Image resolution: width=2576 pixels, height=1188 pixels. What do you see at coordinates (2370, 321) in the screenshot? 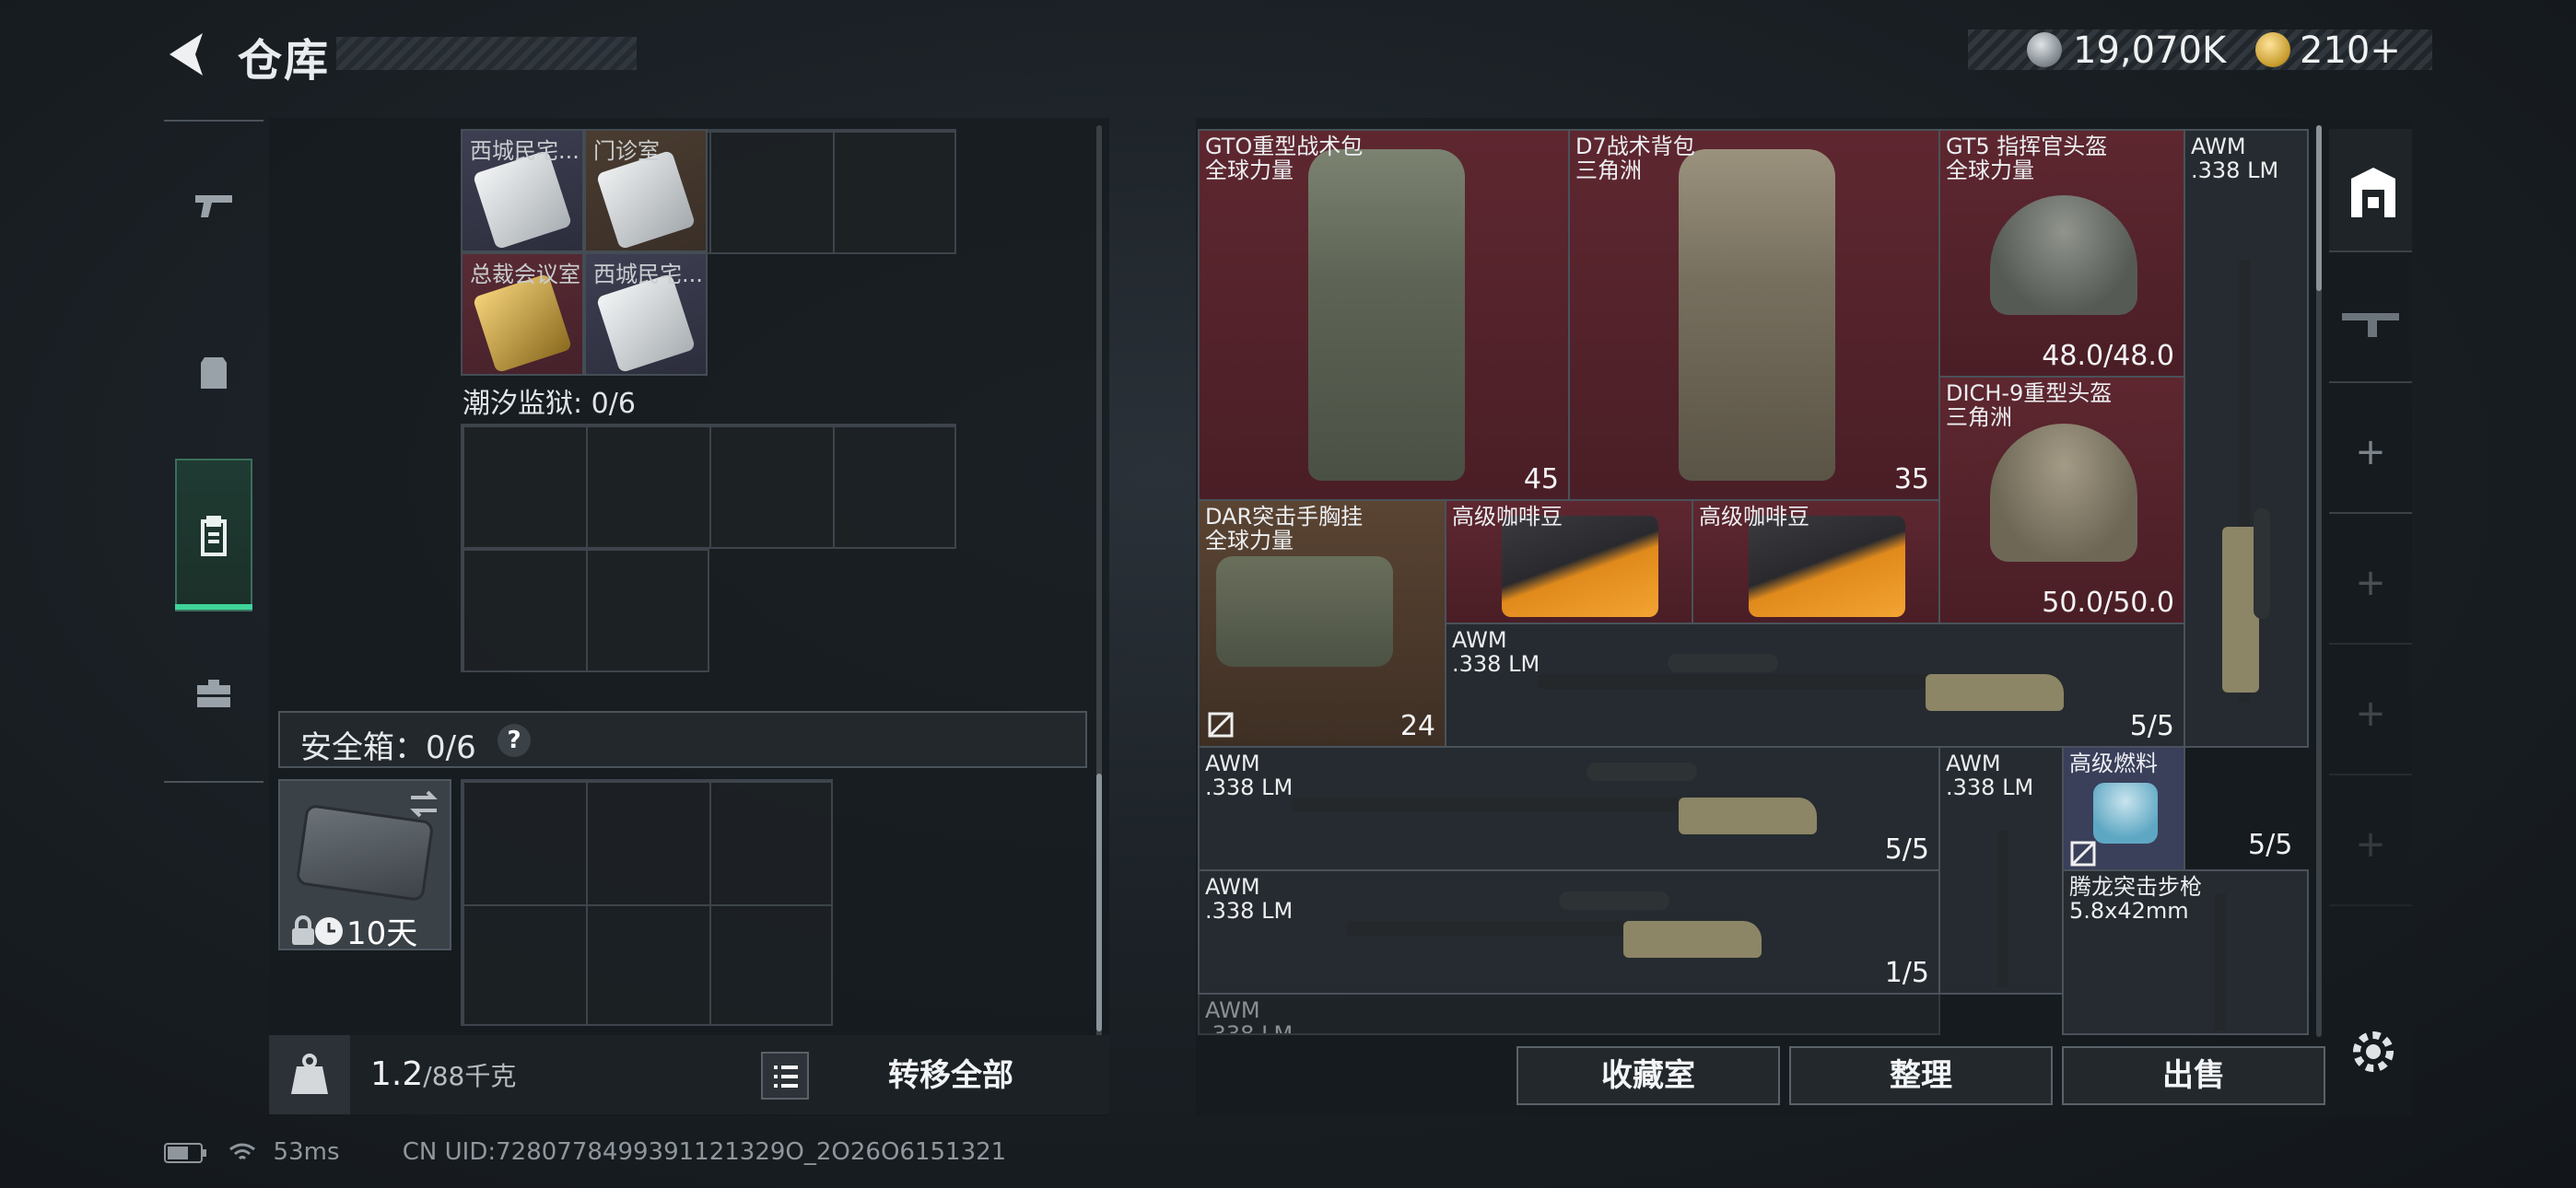
I see `side-slot-weapon` at bounding box center [2370, 321].